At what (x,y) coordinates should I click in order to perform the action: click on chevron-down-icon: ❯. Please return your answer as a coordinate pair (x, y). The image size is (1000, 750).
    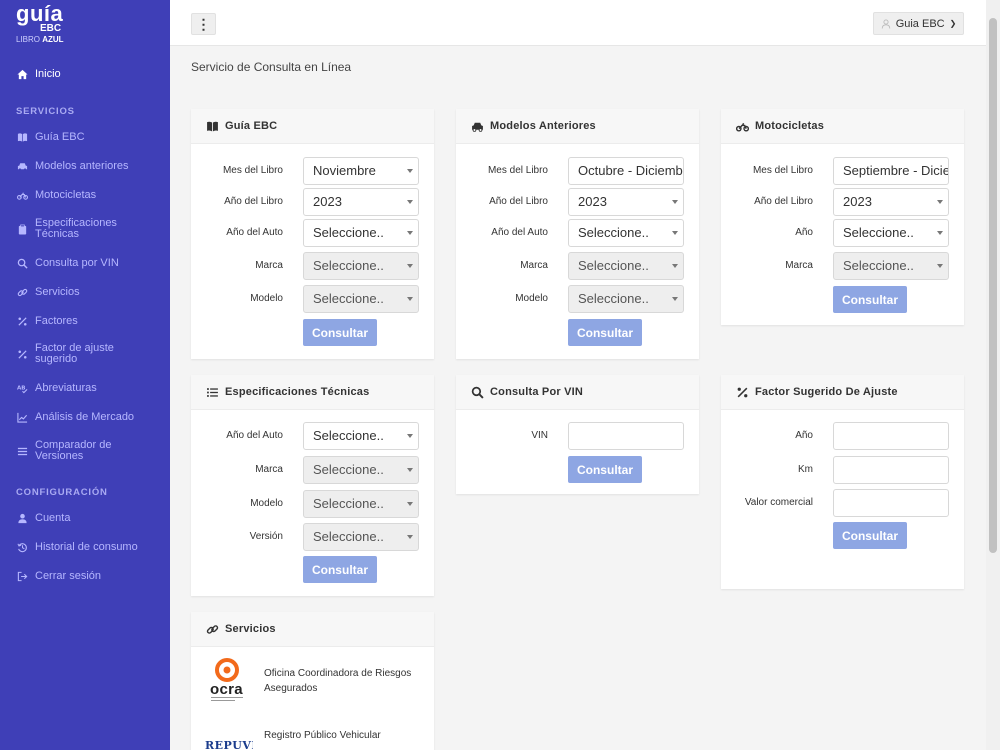
    Looking at the image, I should click on (953, 23).